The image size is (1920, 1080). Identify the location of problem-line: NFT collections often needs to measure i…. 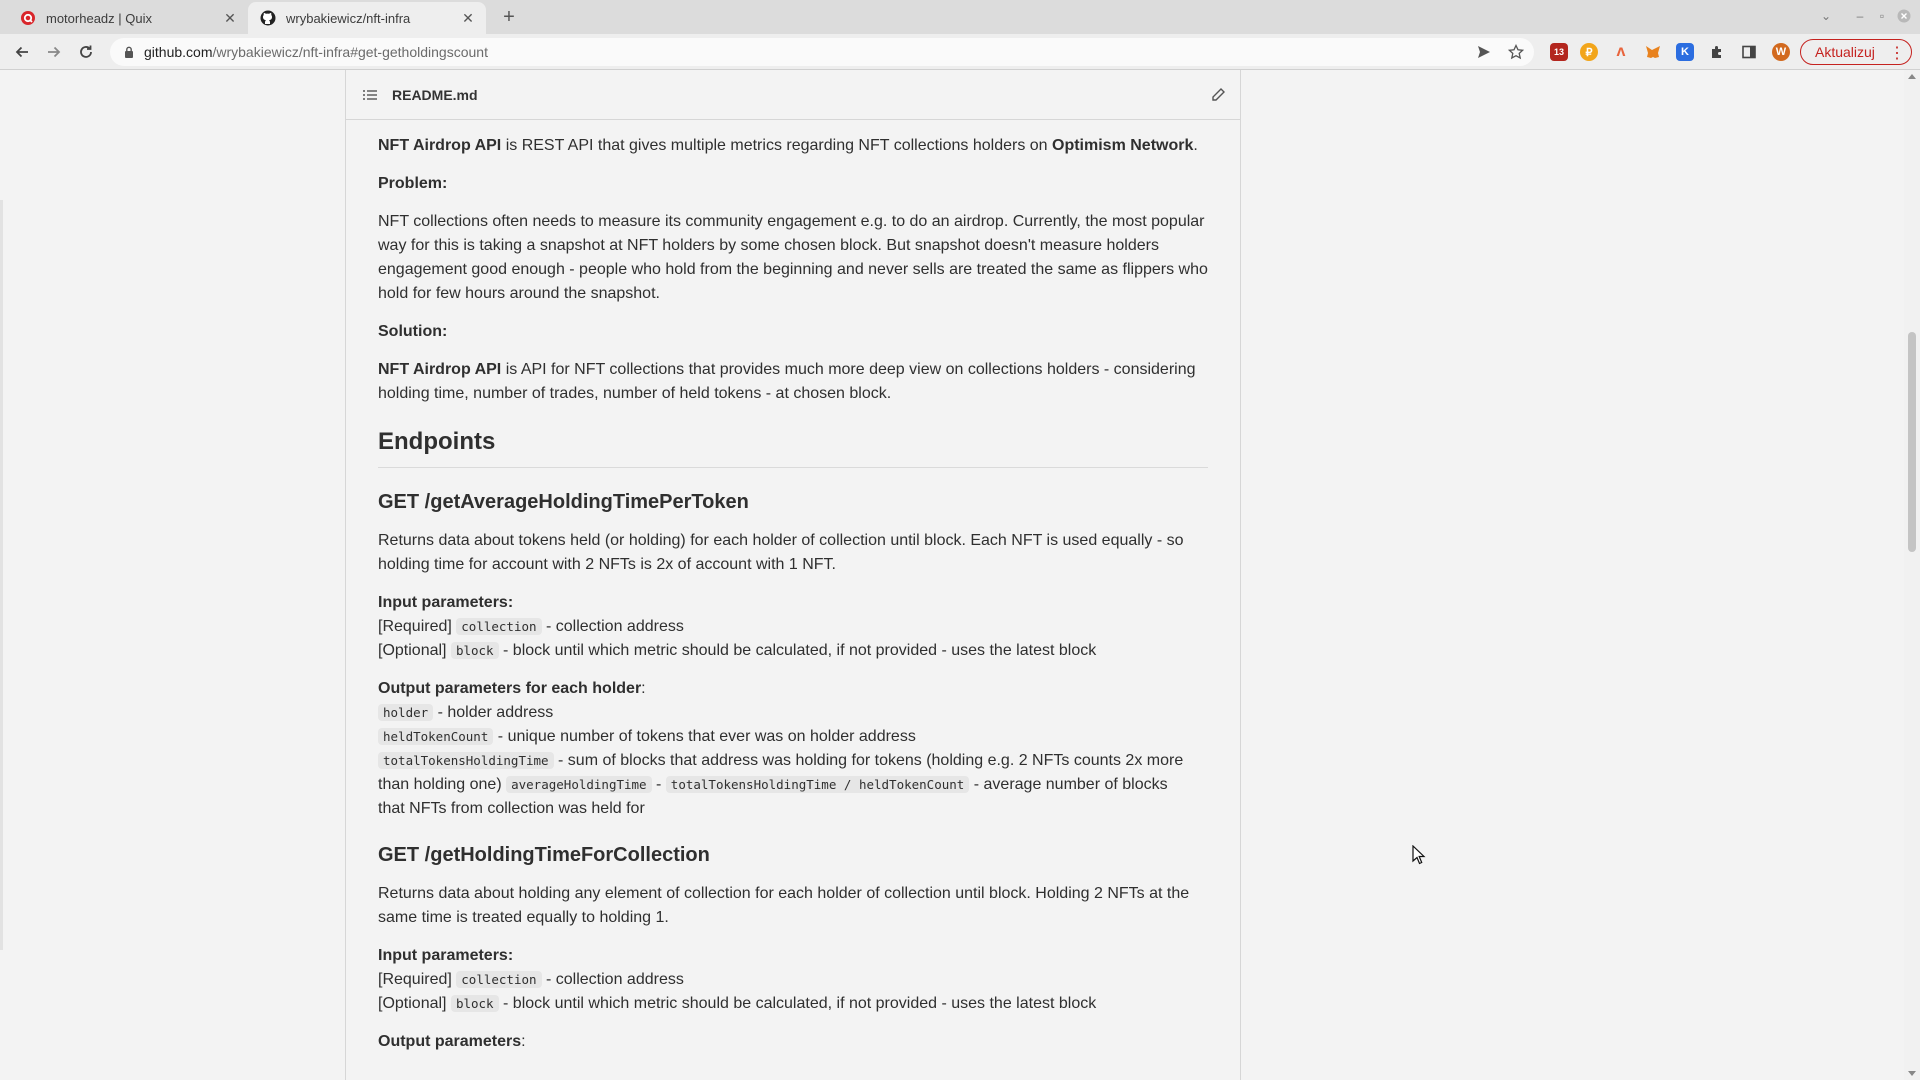
(791, 221).